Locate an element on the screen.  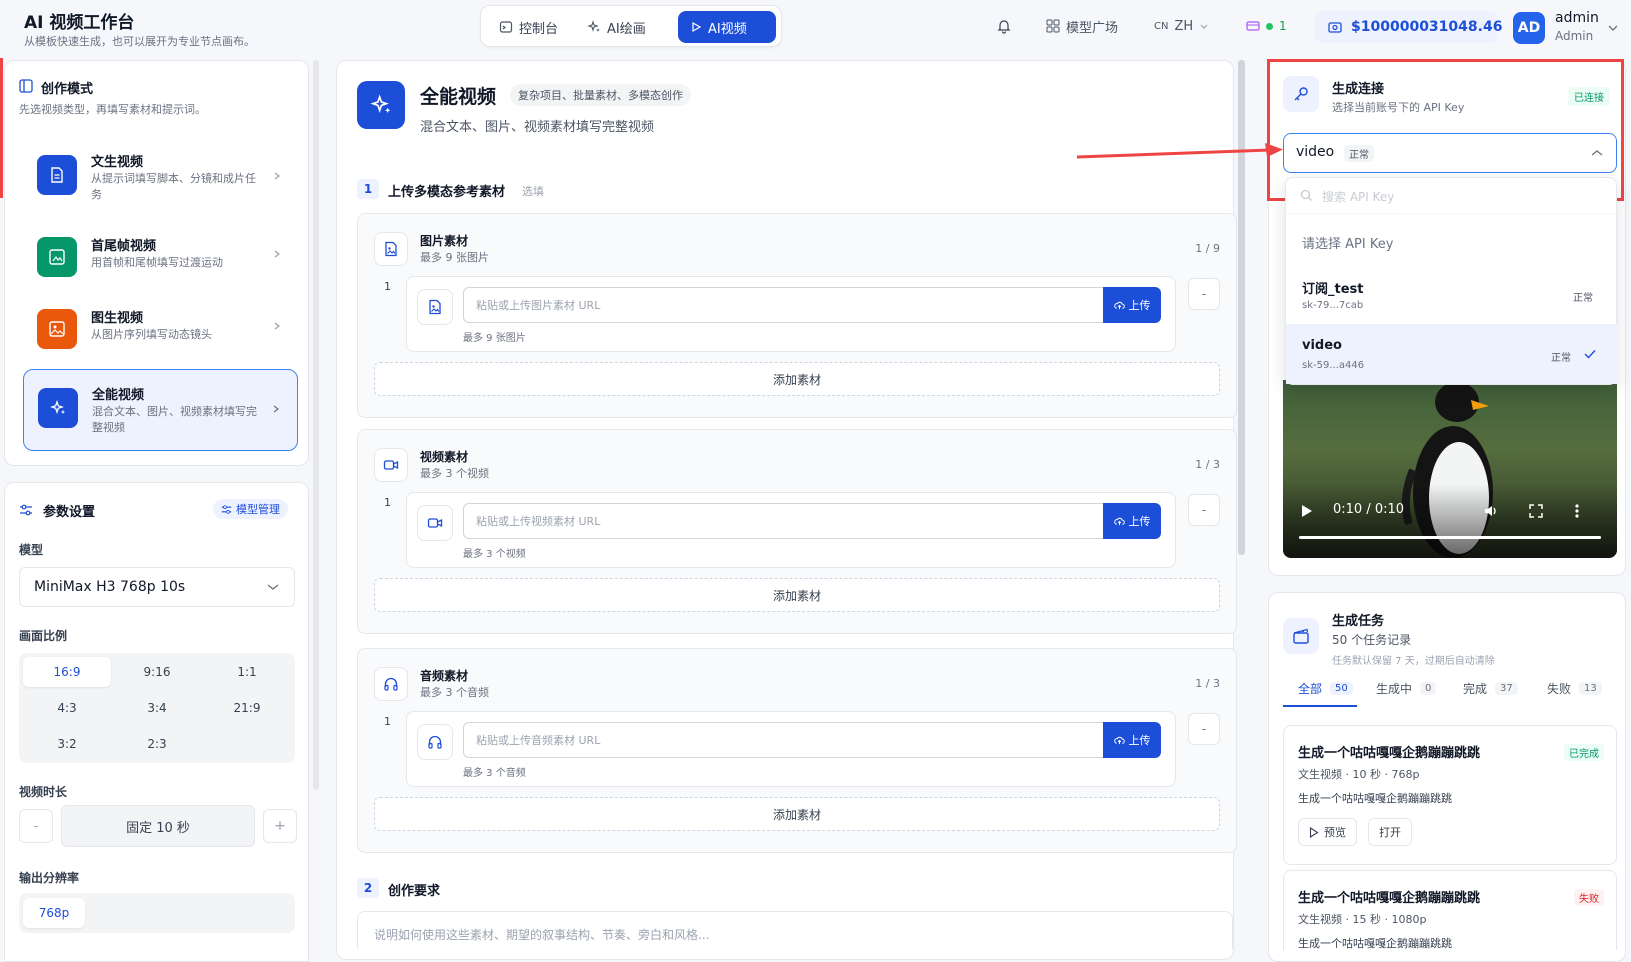
material-url-input: 粘贴或上传视频素材 URL is located at coordinates (783, 521).